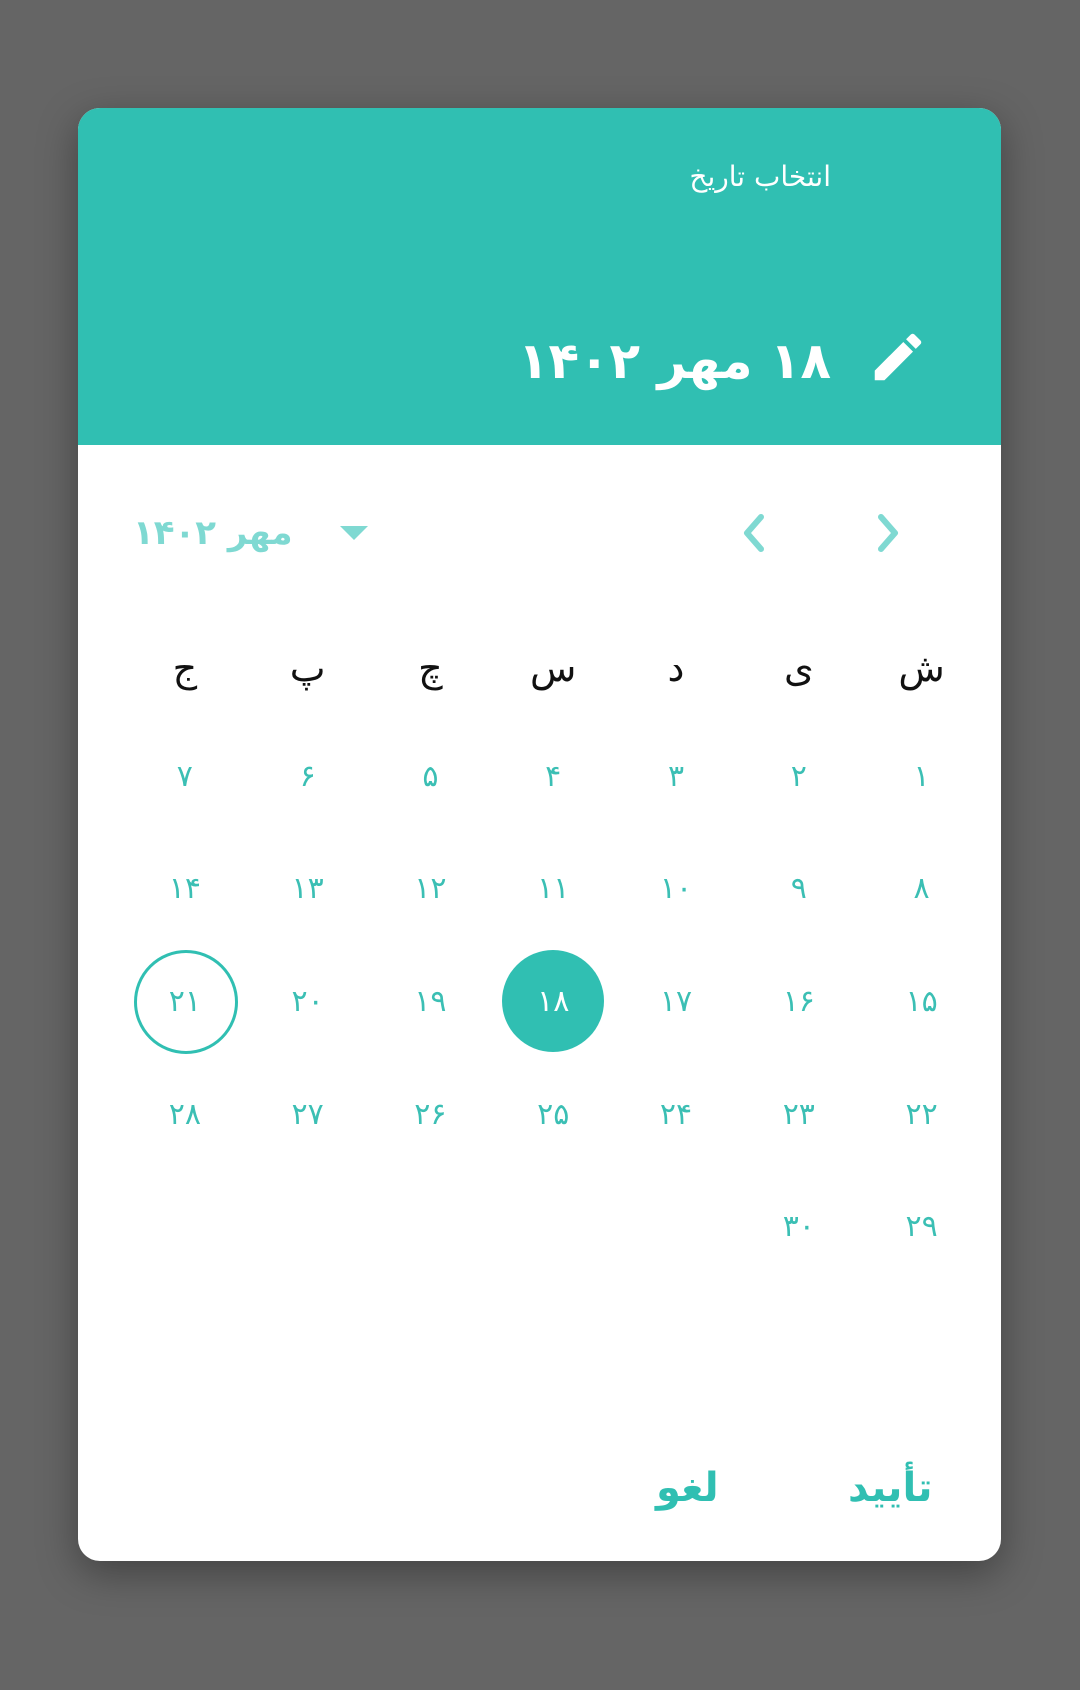  Describe the element at coordinates (539, 1488) in the screenshot. I see `dialog-actions: لغو تأیید` at that location.